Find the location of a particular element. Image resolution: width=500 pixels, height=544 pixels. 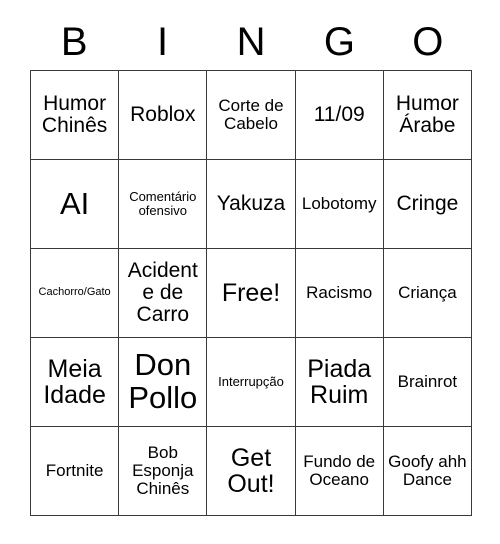

bingo-cell-label: Acidente de Carro is located at coordinates (162, 292).